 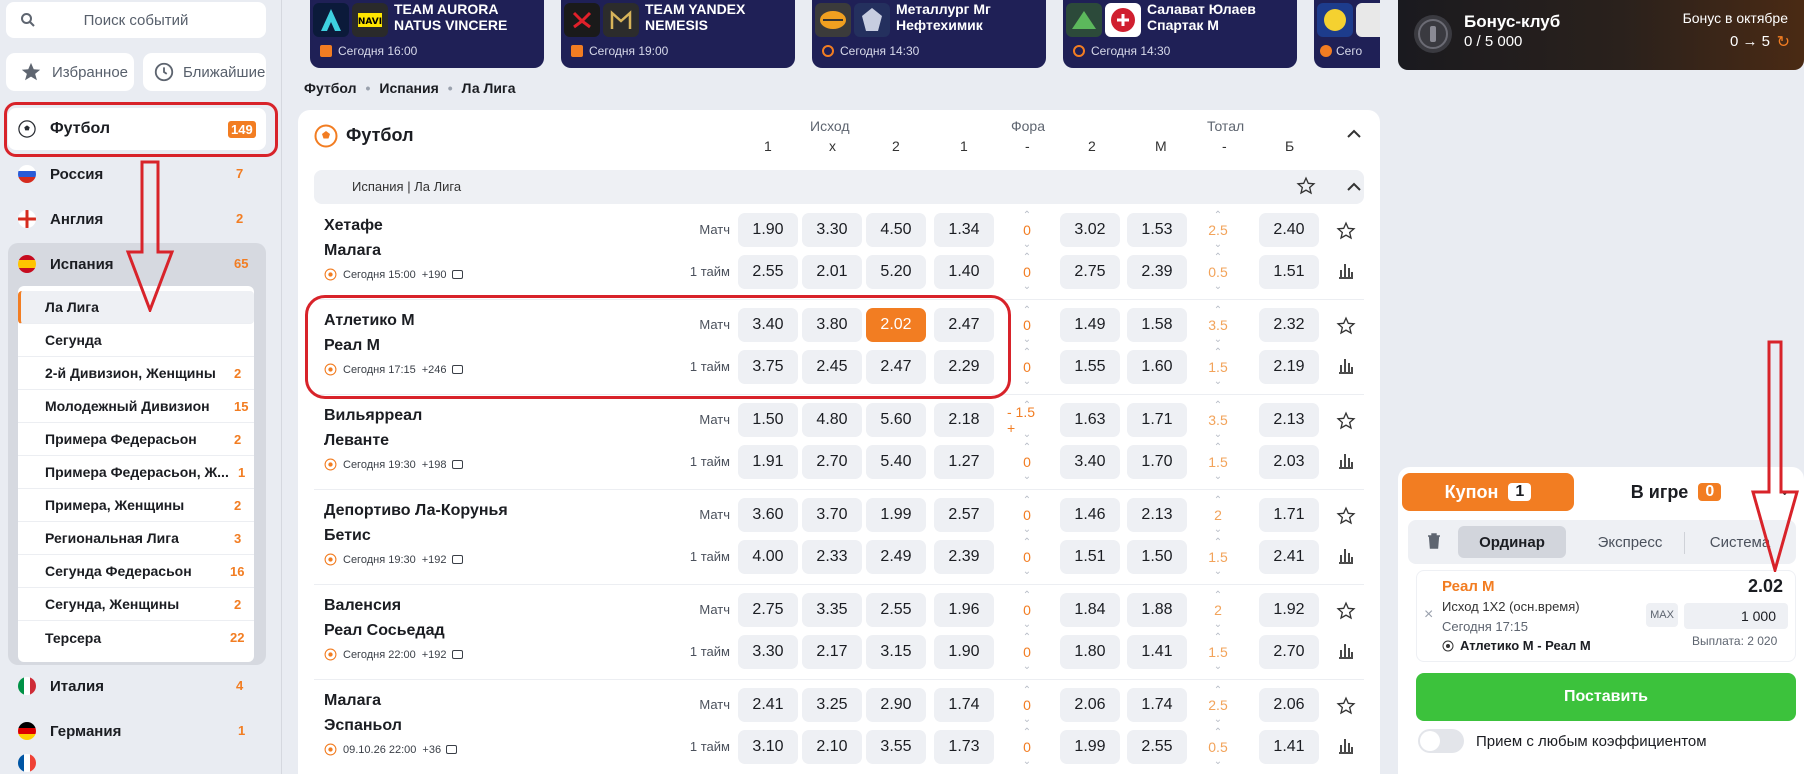 I want to click on match-home-team: Валенсия, so click(x=362, y=606).